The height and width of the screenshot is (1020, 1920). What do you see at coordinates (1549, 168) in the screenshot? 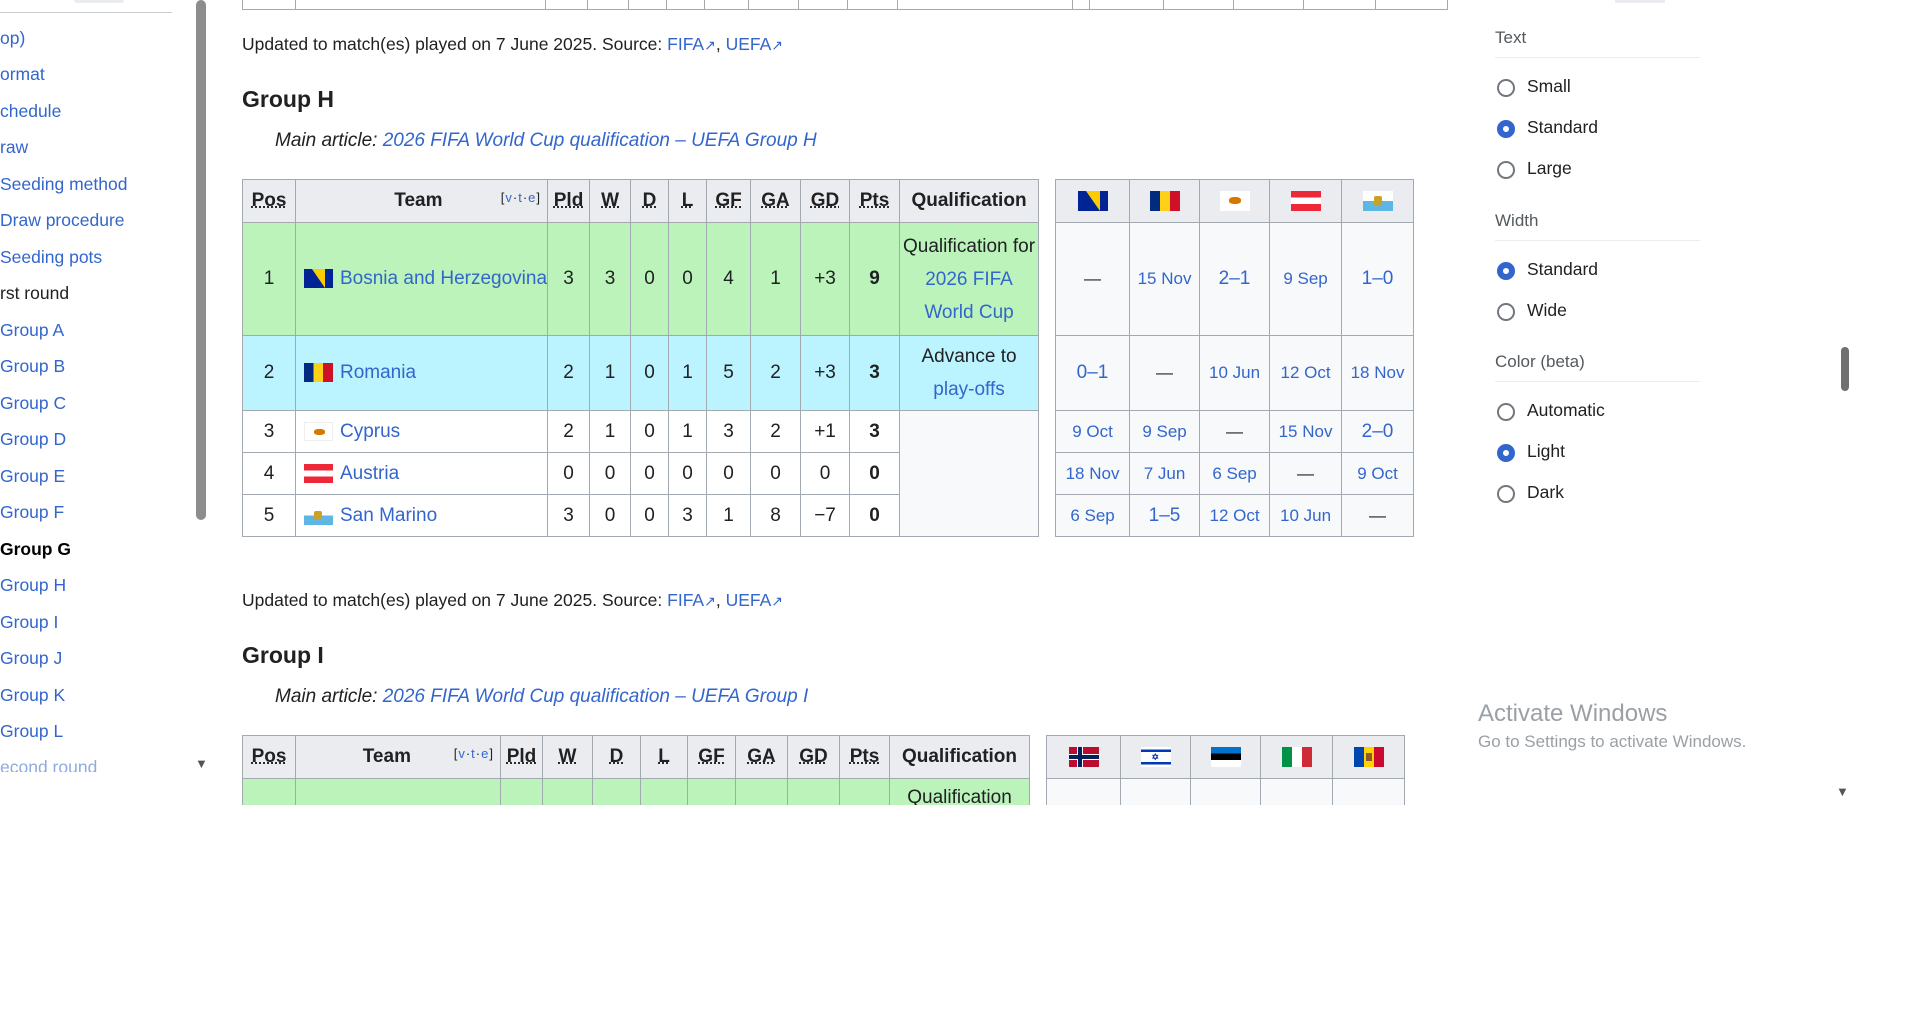
I see `text-option-label: Large` at bounding box center [1549, 168].